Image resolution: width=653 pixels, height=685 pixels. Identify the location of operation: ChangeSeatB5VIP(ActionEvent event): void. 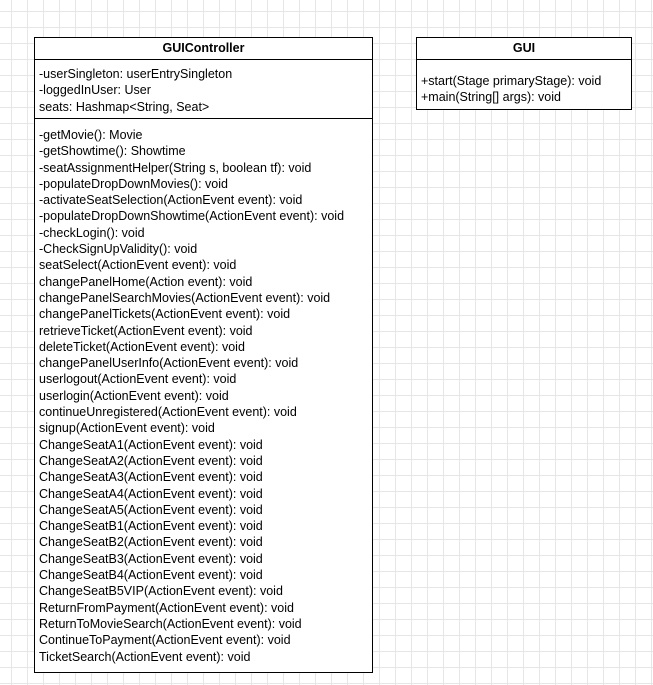
(161, 591).